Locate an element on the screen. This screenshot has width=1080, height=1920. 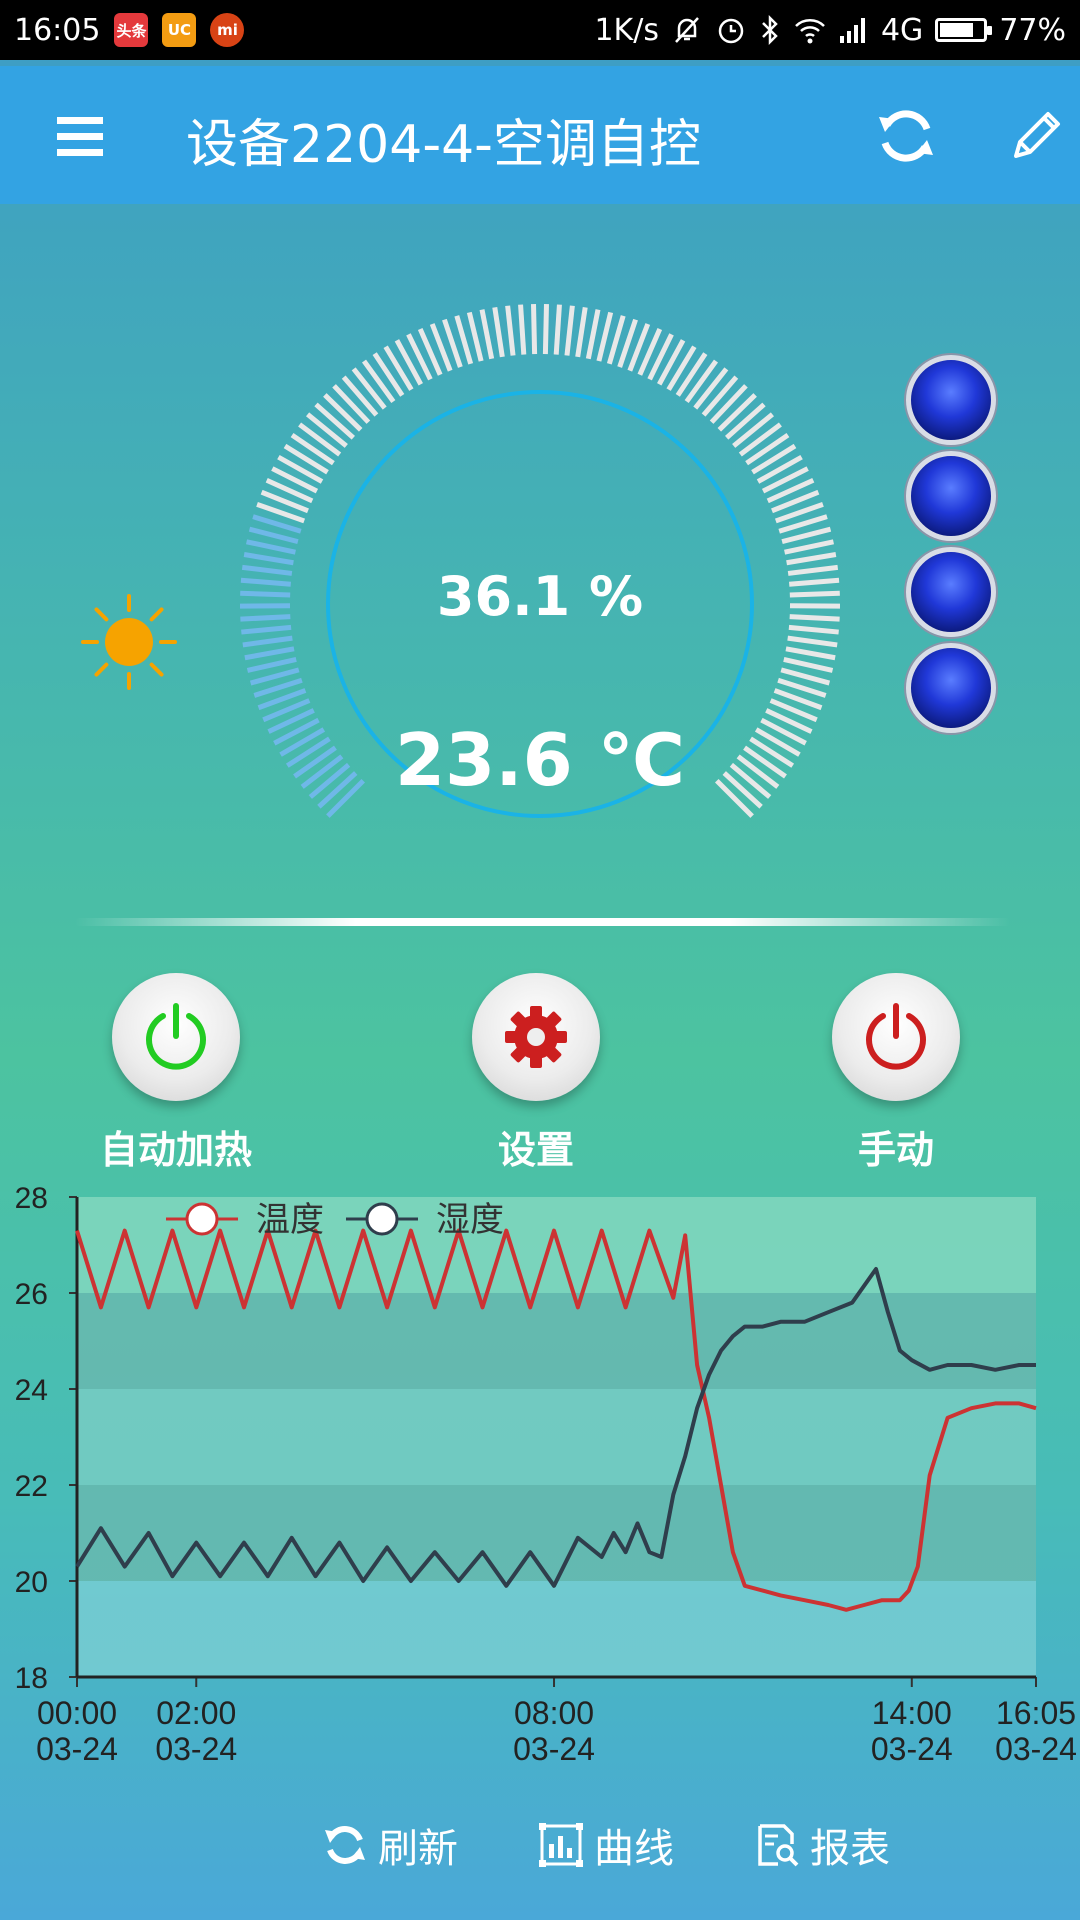
refresh-button: 刷新 is located at coordinates (390, 1845).